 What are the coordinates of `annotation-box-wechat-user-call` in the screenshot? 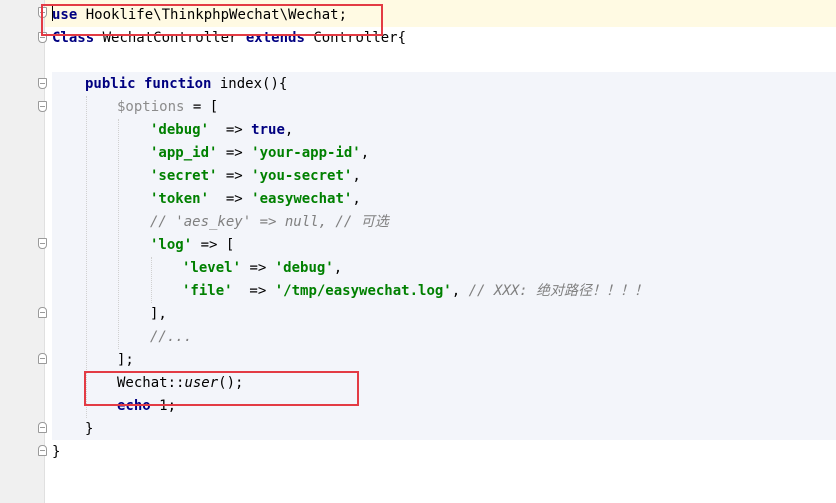 It's located at (221, 388).